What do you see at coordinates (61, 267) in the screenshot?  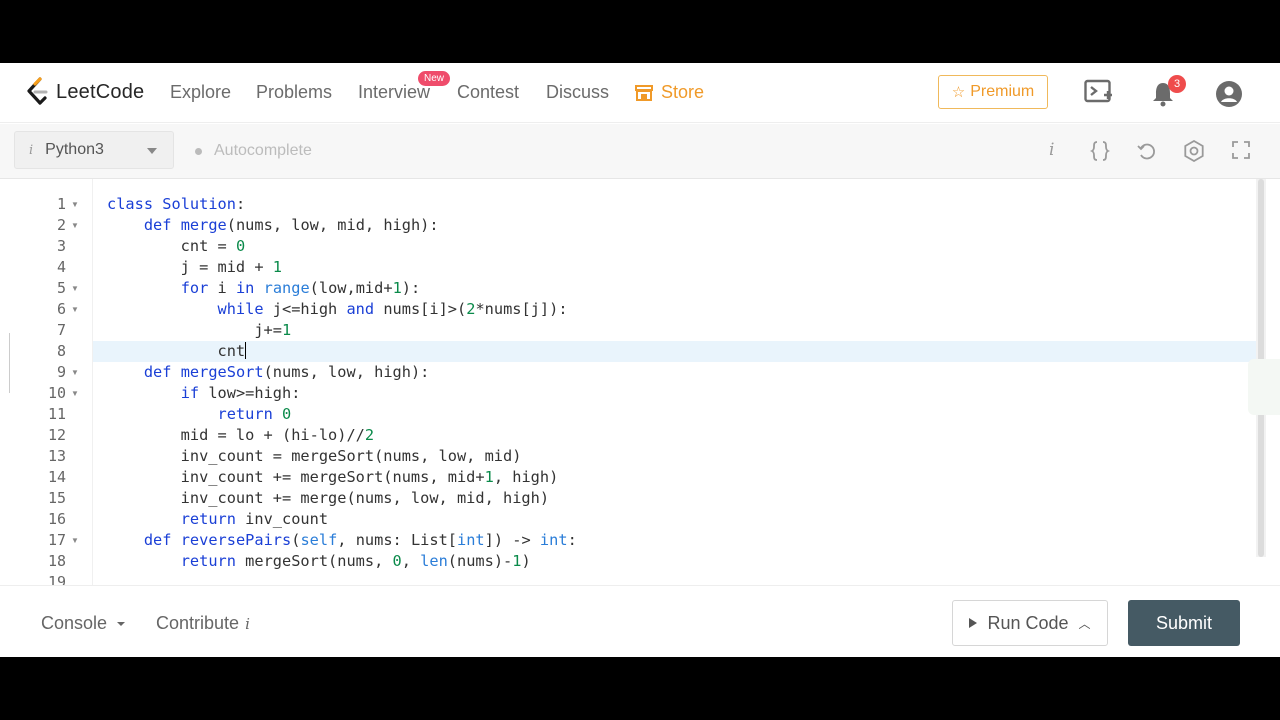 I see `line-number: 4` at bounding box center [61, 267].